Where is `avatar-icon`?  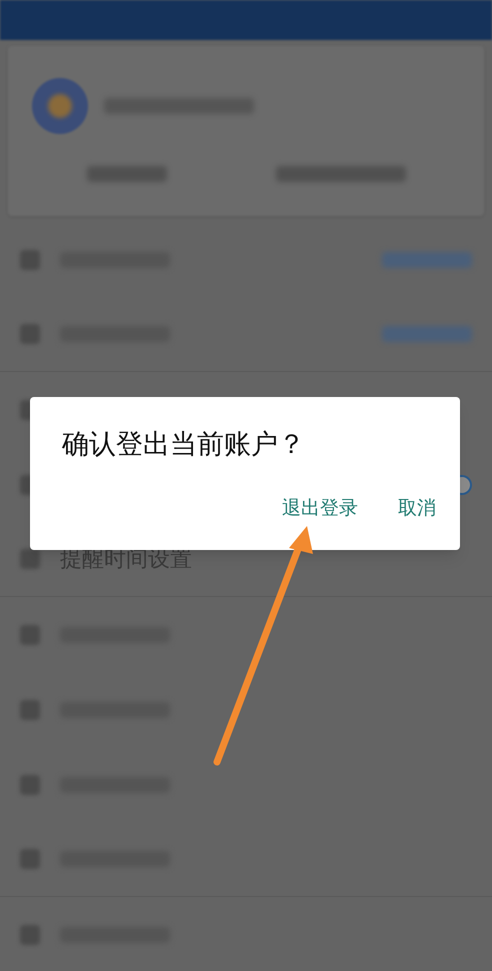
avatar-icon is located at coordinates (60, 106).